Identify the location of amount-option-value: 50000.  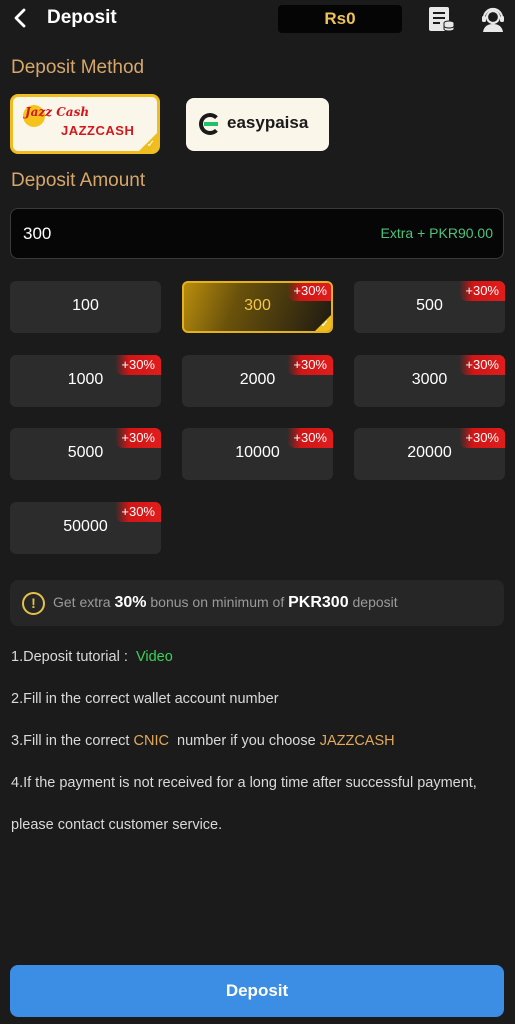
(85, 526).